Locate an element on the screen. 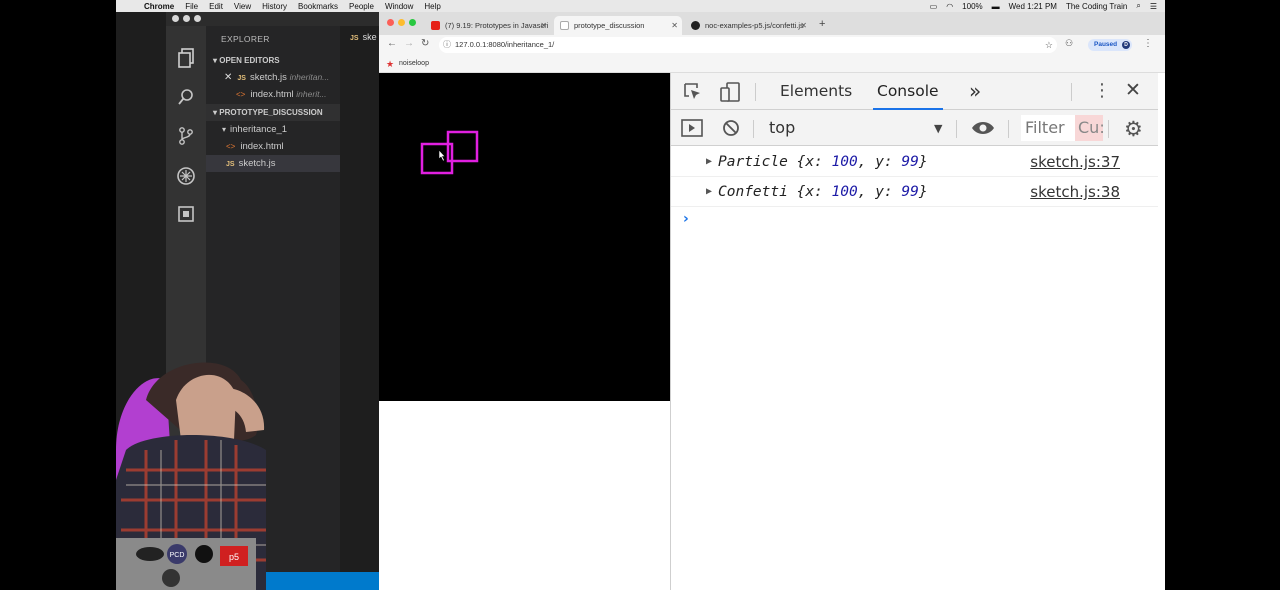 The width and height of the screenshot is (1280, 590). clear-console-icon is located at coordinates (731, 130).